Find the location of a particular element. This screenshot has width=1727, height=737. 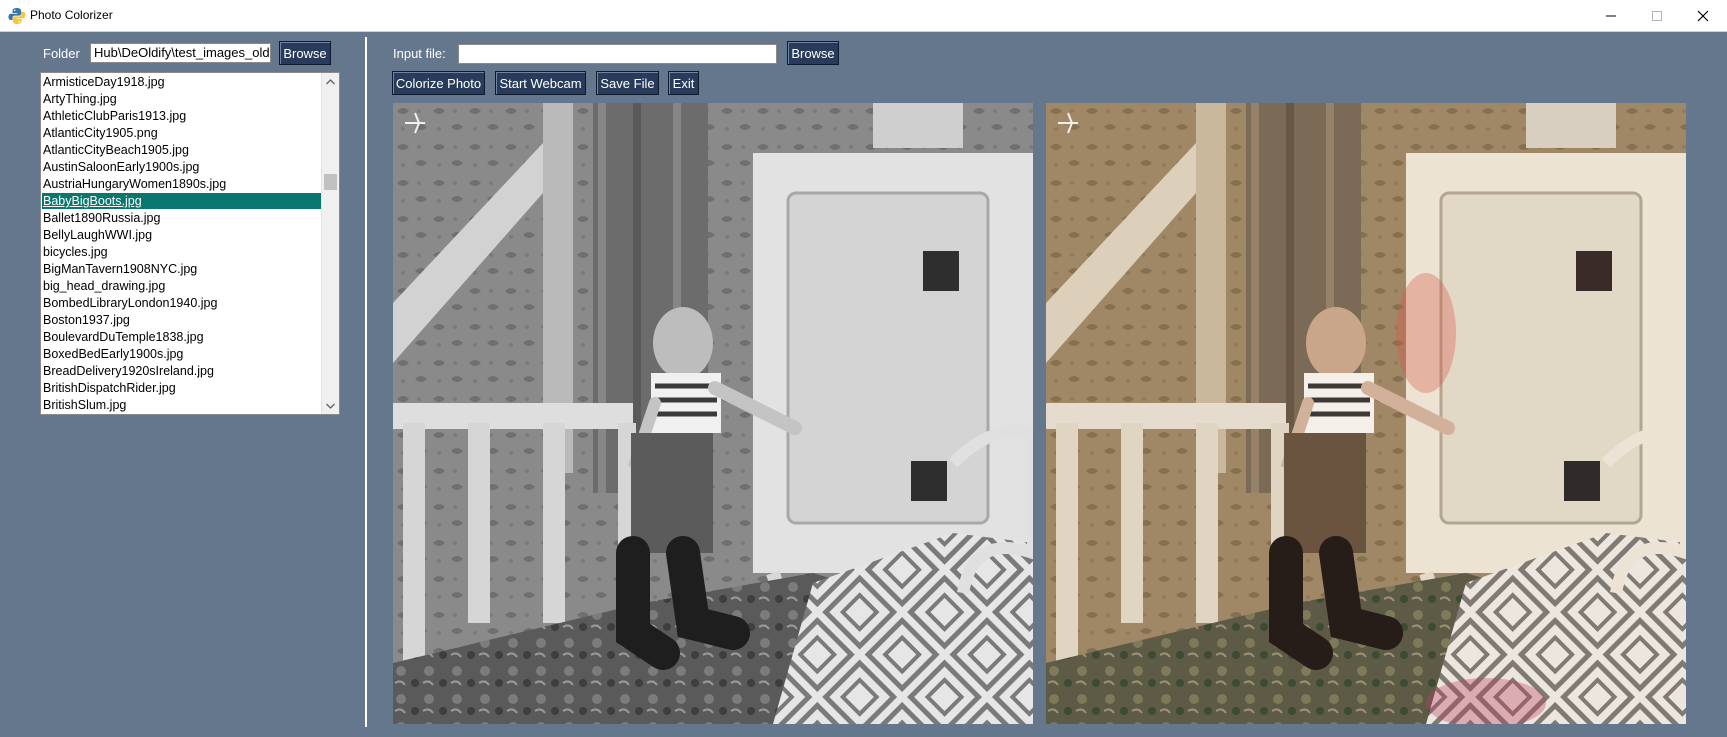

list-item: BoulevardDuTemple1838.jpg is located at coordinates (182, 337).